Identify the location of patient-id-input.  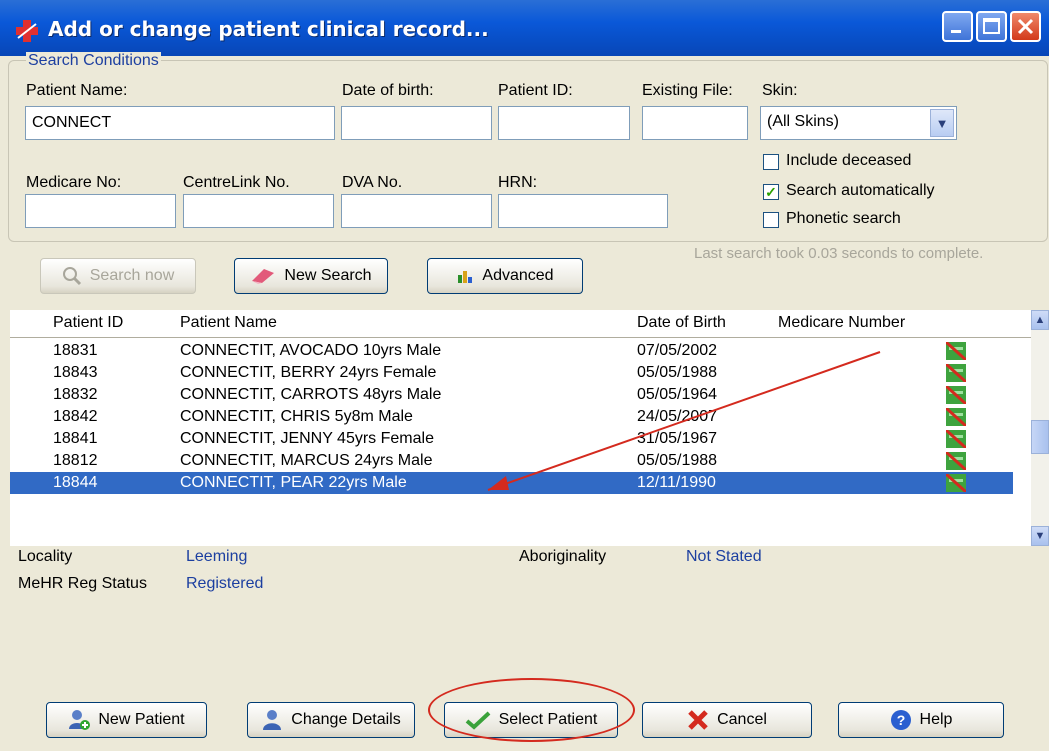
(564, 123).